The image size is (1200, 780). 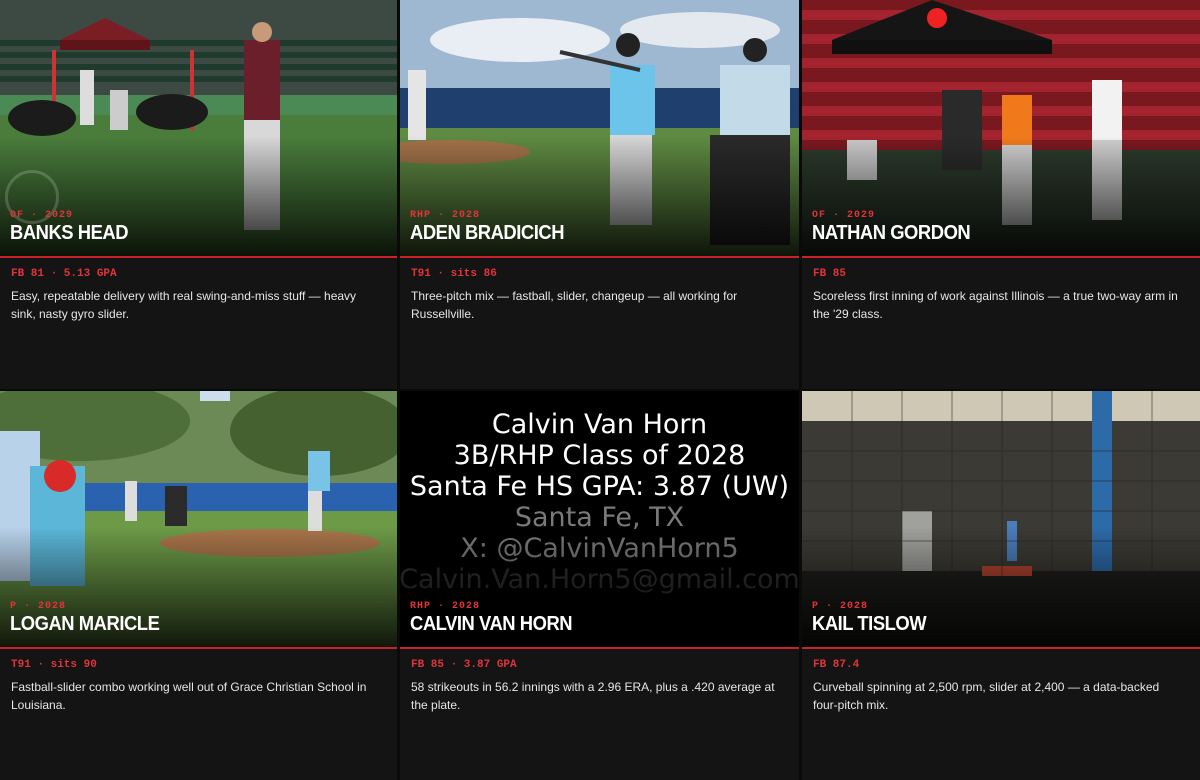 I want to click on overlay-line-location: Santa Fe, TX, so click(x=599, y=517).